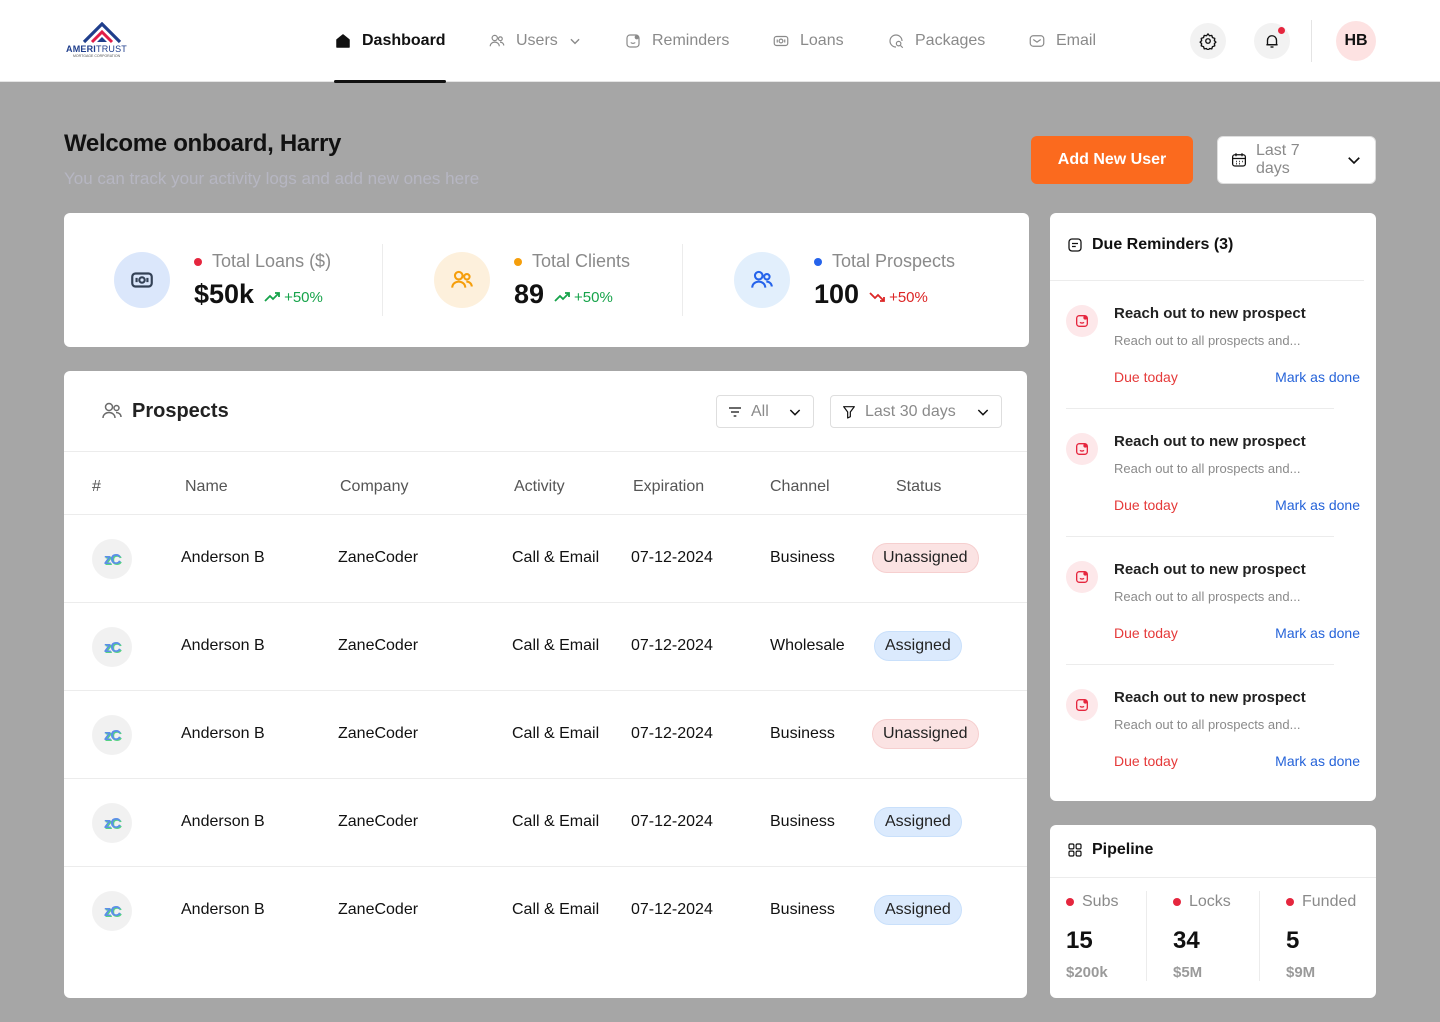 Image resolution: width=1440 pixels, height=1022 pixels. I want to click on column-header: Name, so click(206, 487).